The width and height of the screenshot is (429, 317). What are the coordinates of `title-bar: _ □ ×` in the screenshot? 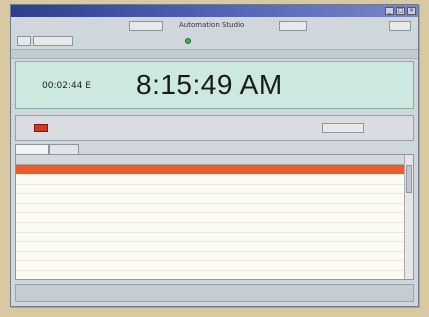 It's located at (214, 11).